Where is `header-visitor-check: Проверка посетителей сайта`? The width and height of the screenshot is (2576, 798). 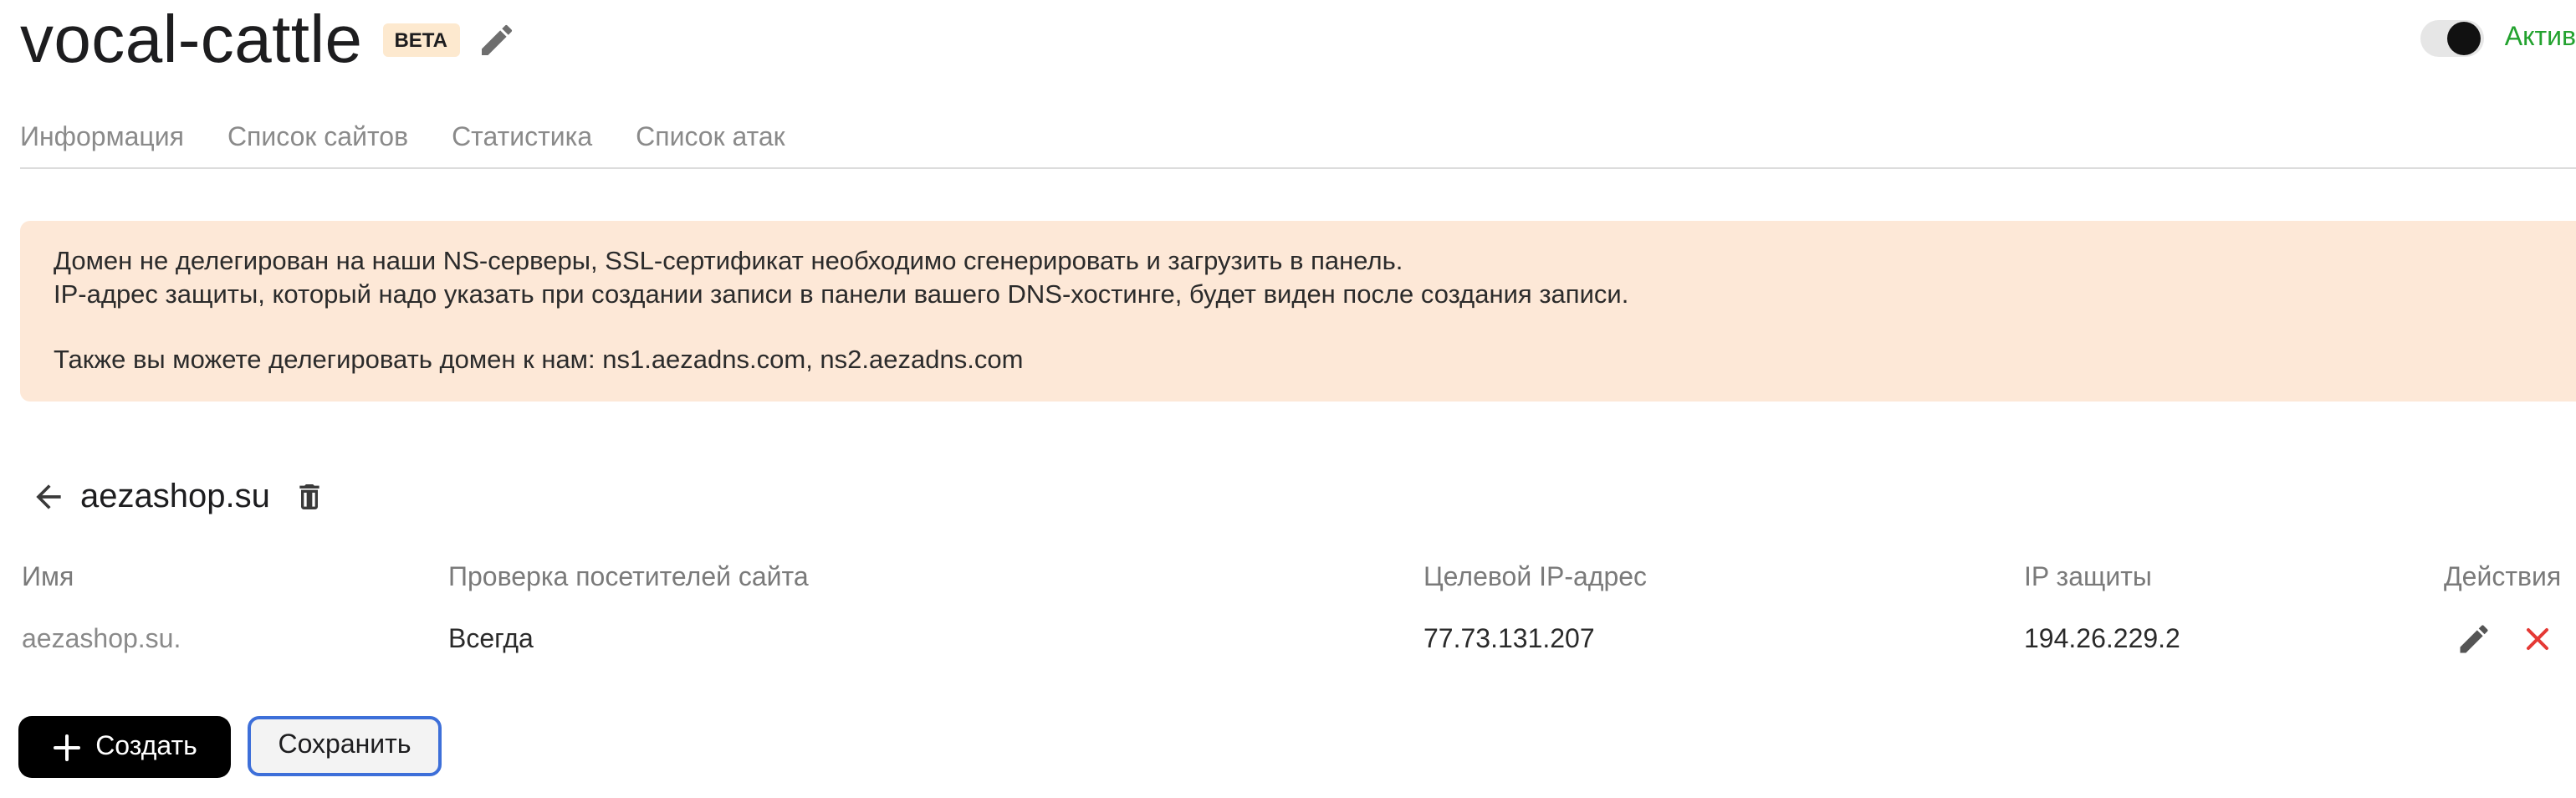 header-visitor-check: Проверка посетителей сайта is located at coordinates (628, 578).